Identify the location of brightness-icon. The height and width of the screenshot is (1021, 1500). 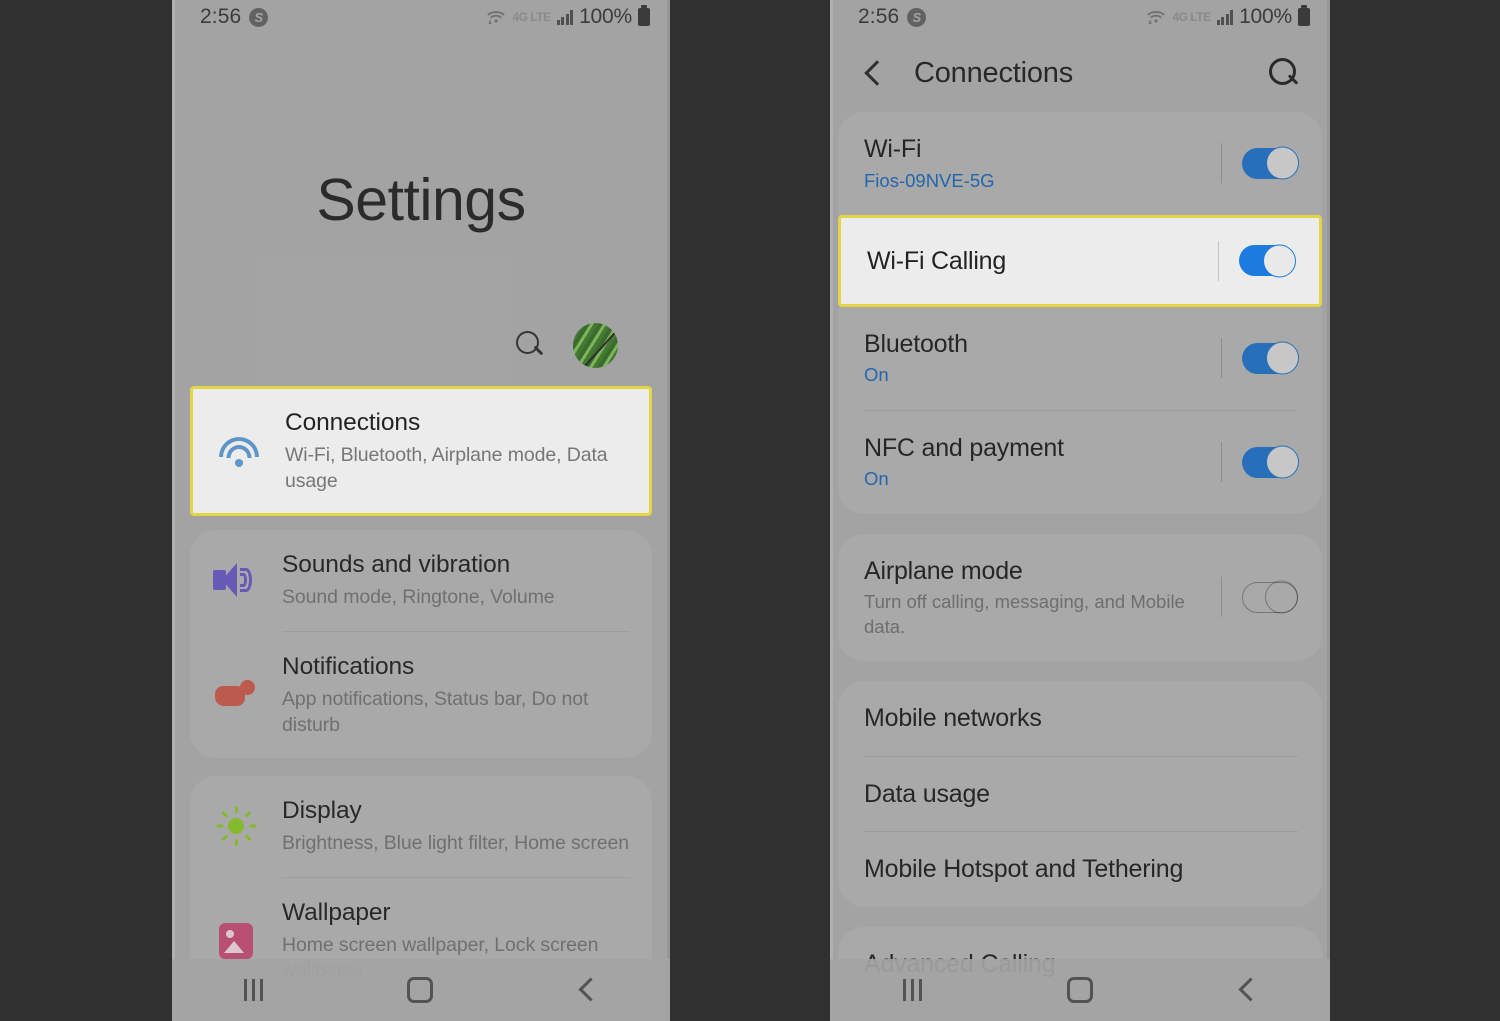
(236, 826).